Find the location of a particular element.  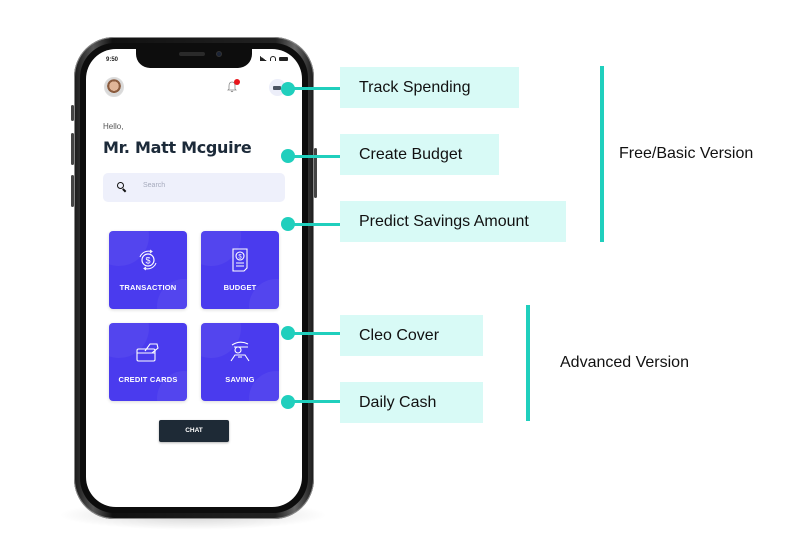

search-icon is located at coordinates (120, 185).